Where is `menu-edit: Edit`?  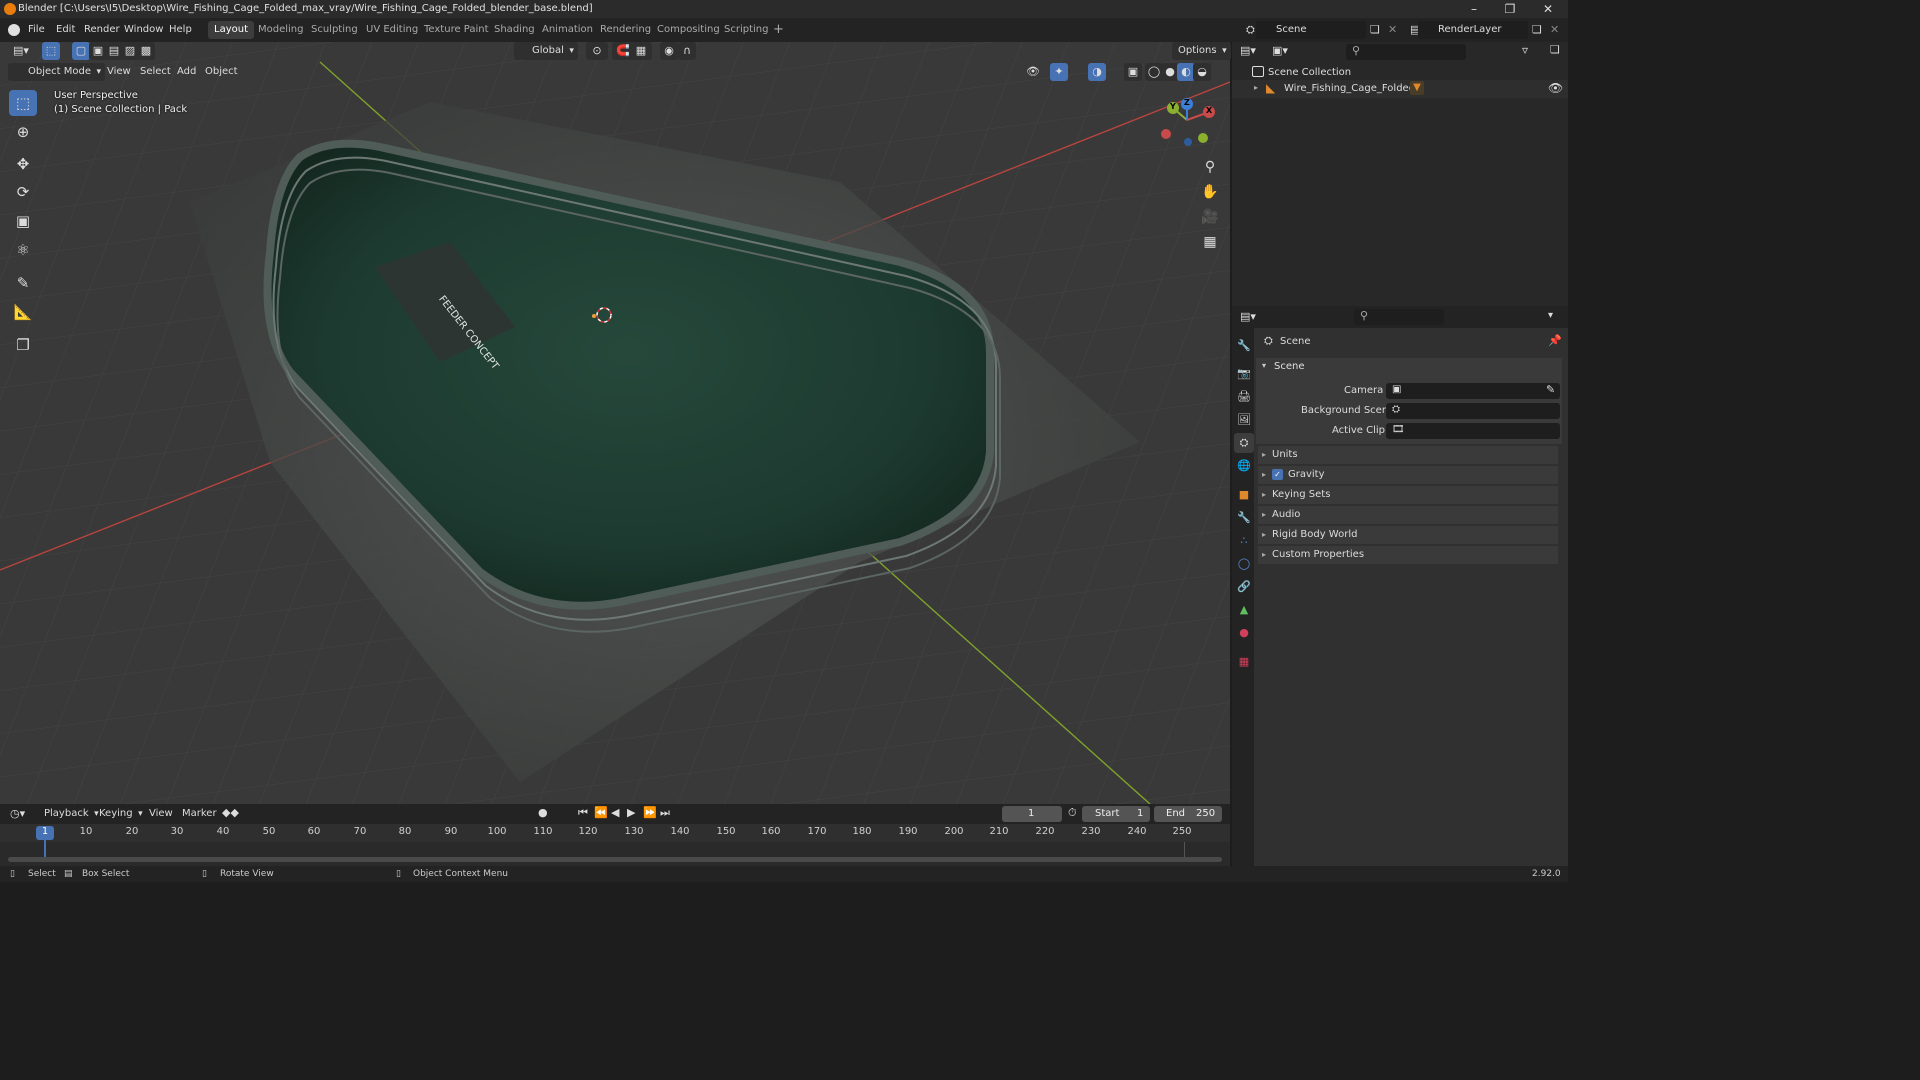 menu-edit: Edit is located at coordinates (65, 30).